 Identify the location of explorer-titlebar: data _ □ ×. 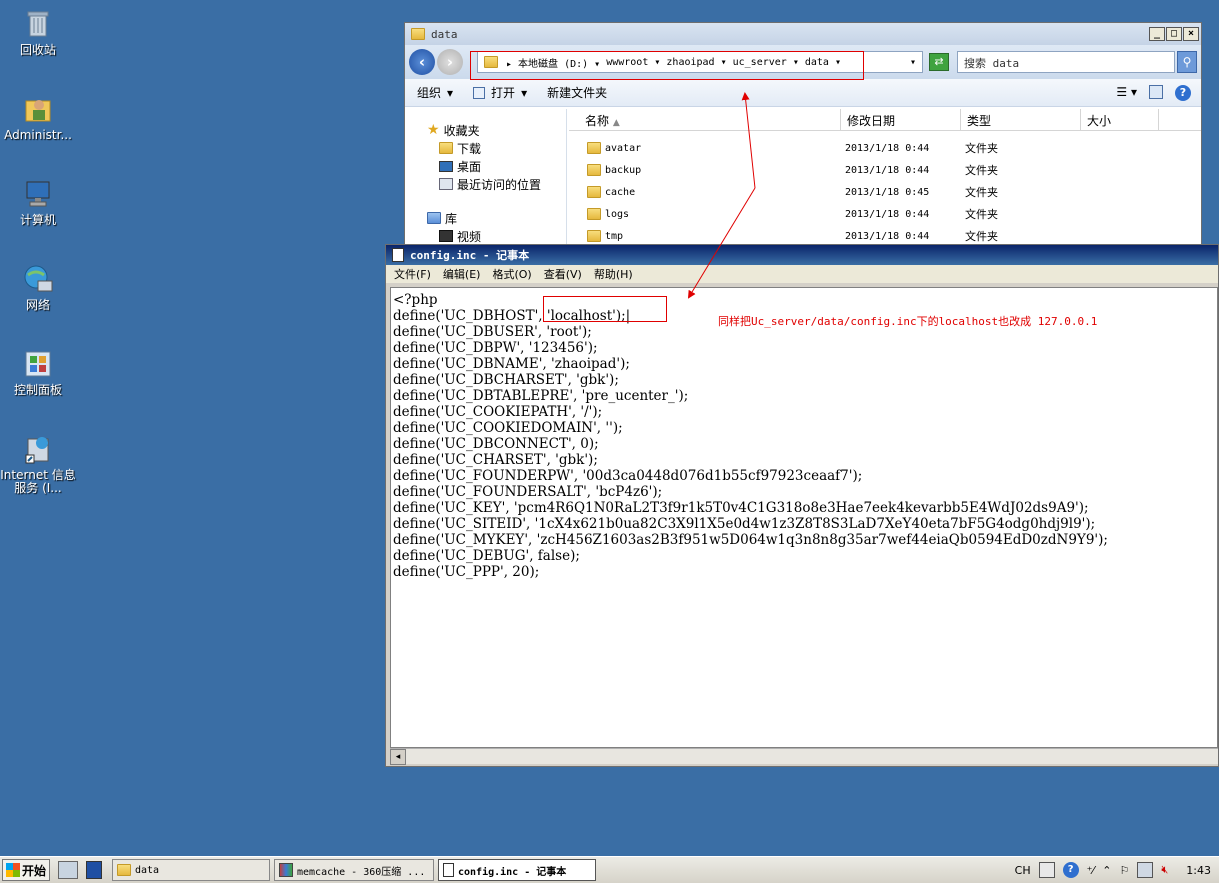
(803, 34).